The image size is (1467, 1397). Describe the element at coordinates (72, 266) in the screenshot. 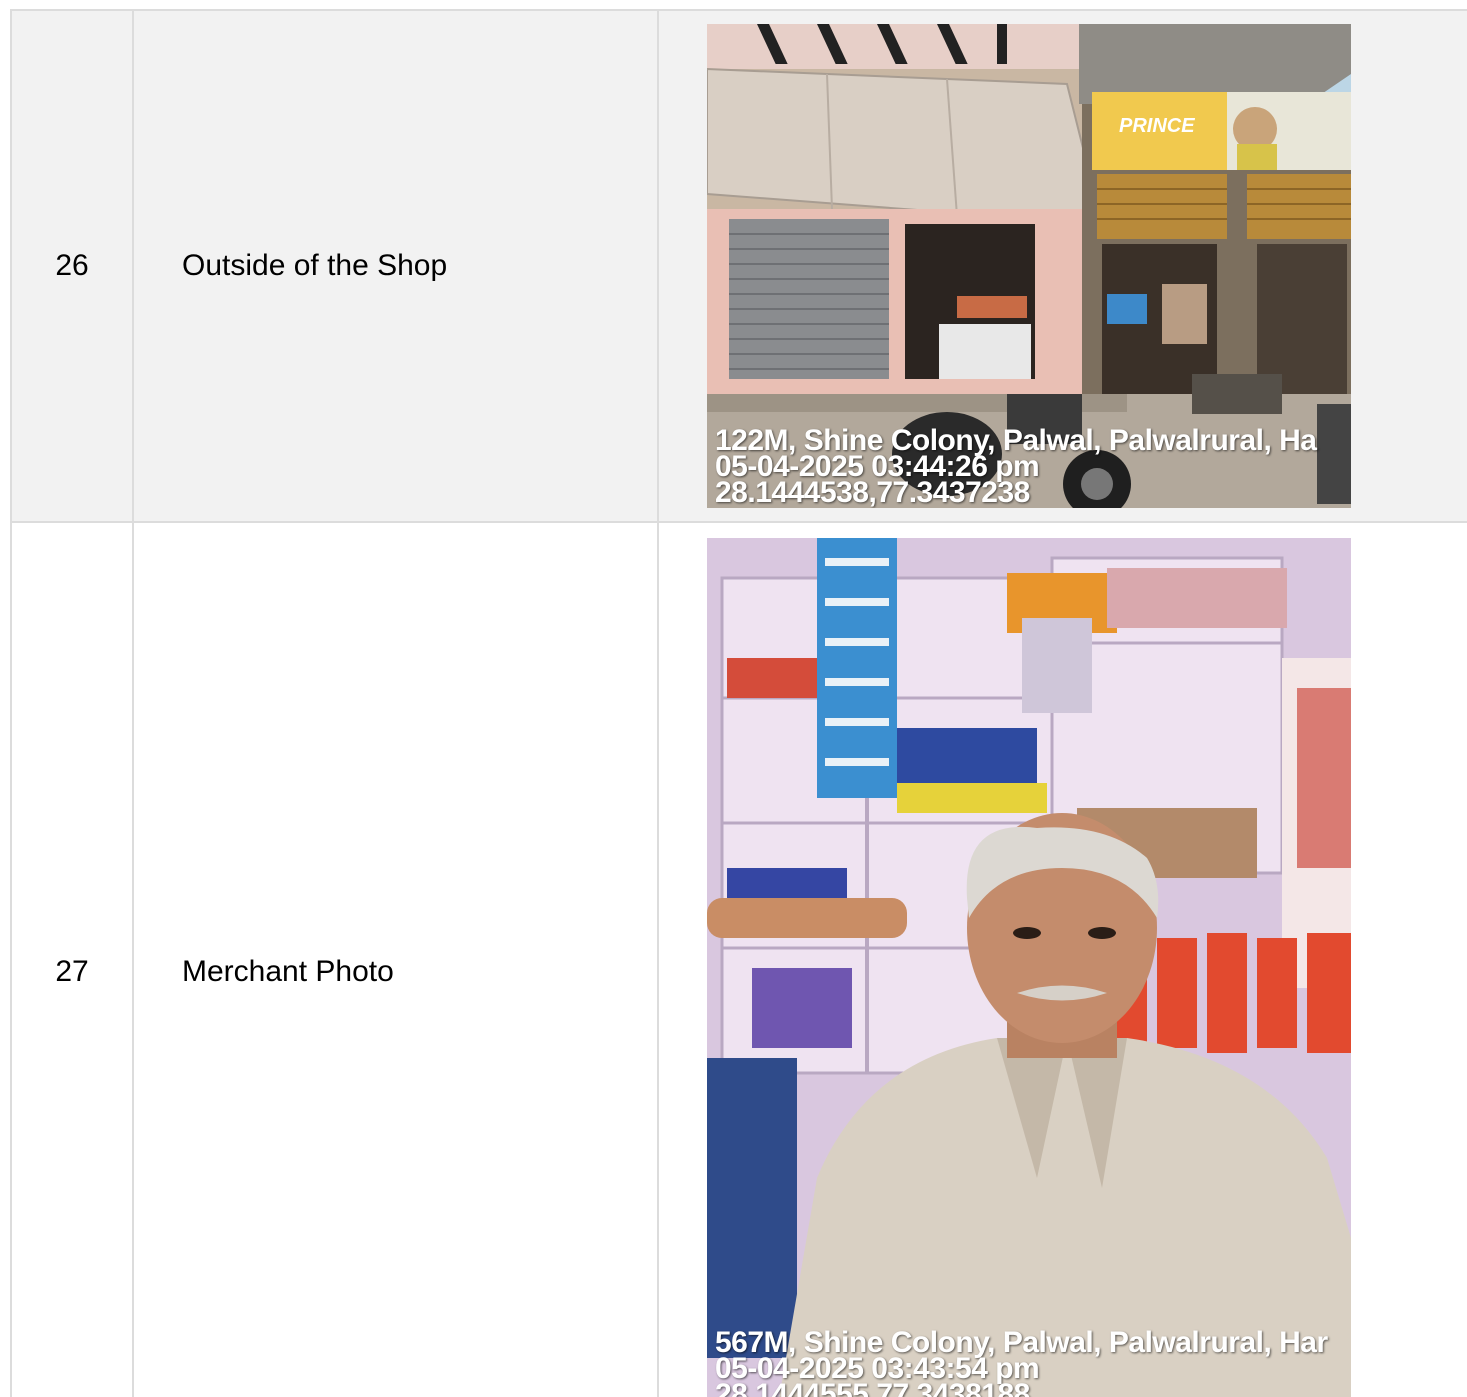

I see `row-number: 26` at that location.